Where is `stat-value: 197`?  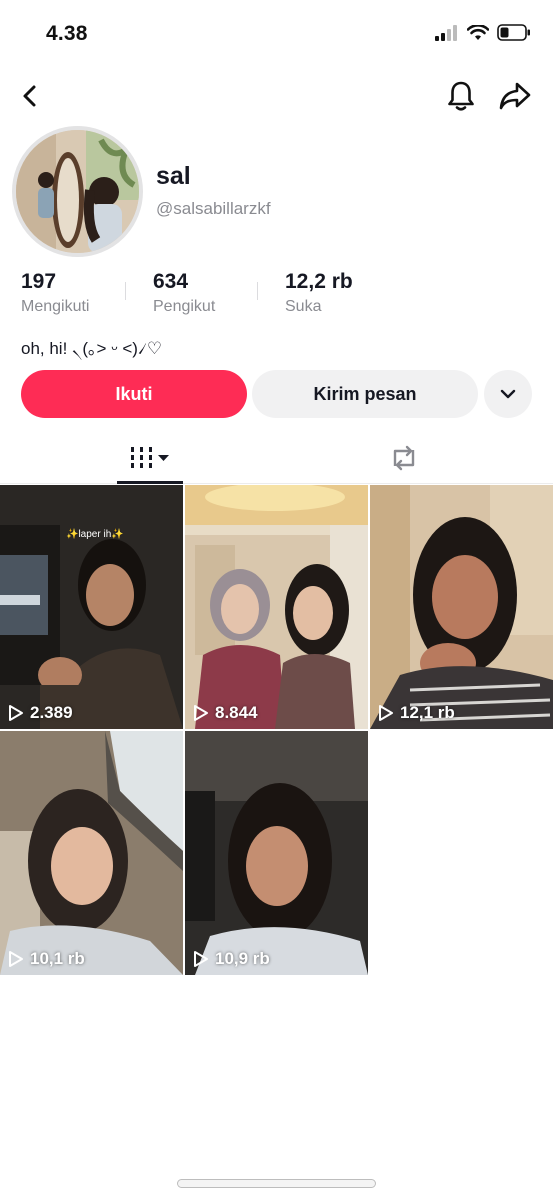
stat-value: 197 is located at coordinates (39, 281).